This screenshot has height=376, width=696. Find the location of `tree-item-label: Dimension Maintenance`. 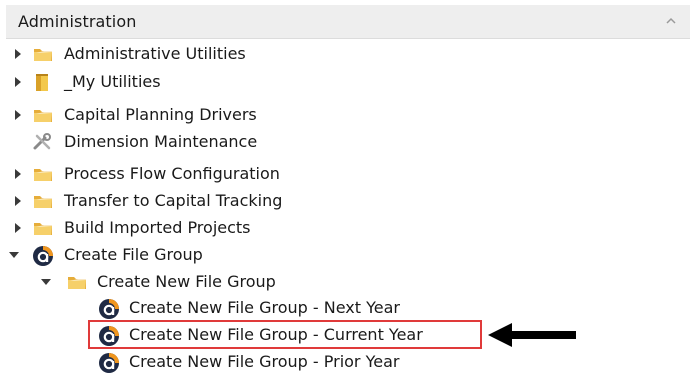

tree-item-label: Dimension Maintenance is located at coordinates (161, 141).